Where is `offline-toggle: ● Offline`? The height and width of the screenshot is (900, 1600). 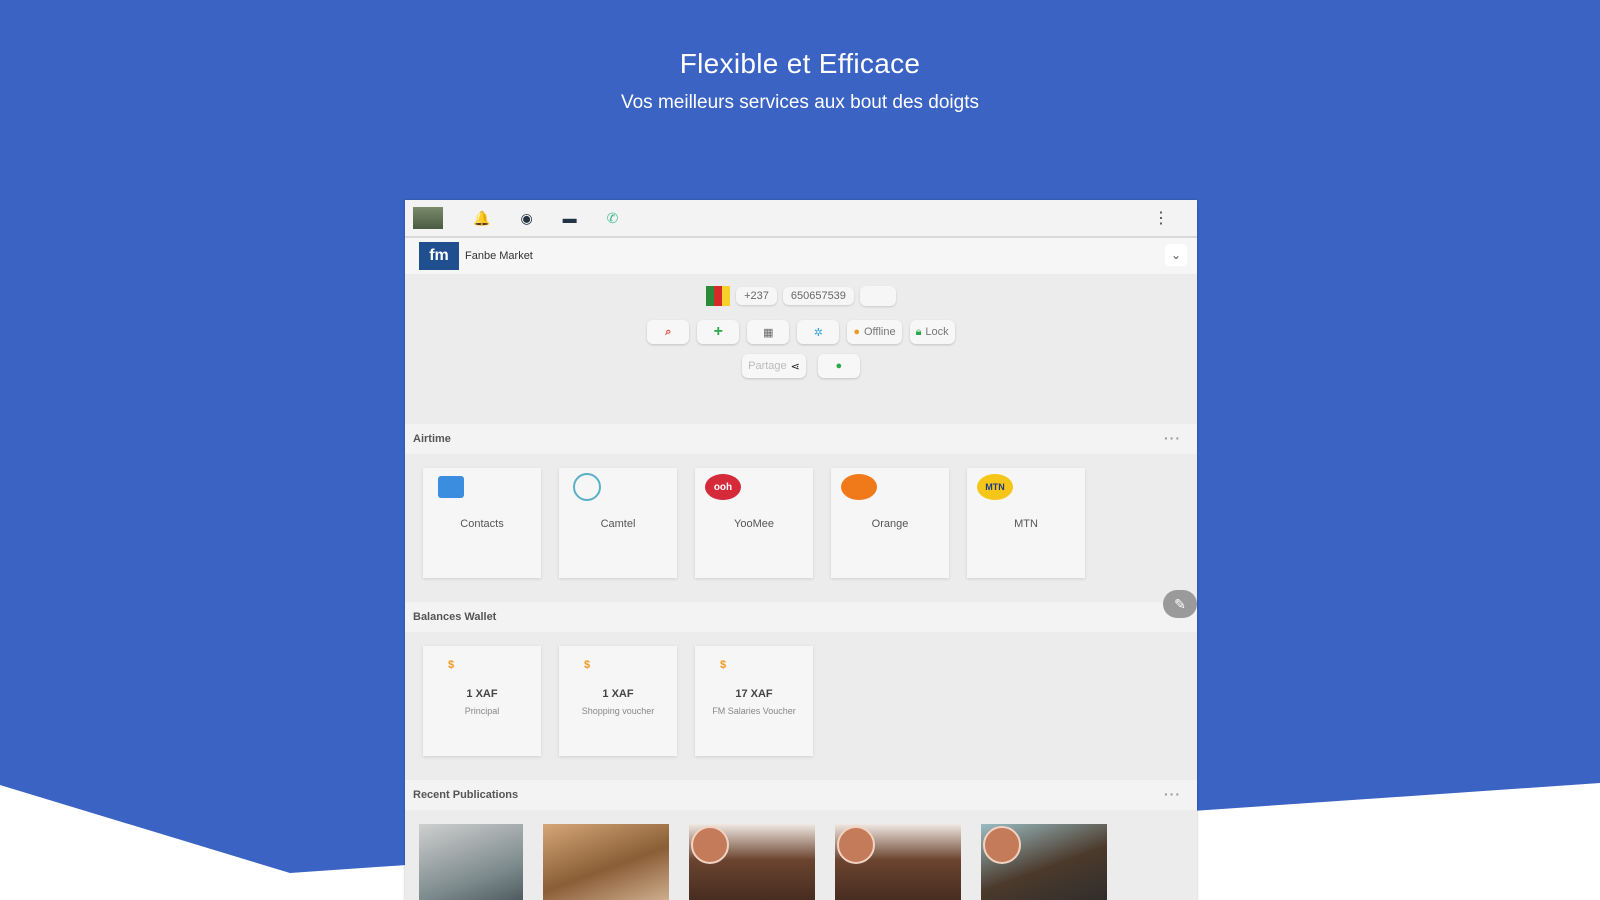 offline-toggle: ● Offline is located at coordinates (874, 332).